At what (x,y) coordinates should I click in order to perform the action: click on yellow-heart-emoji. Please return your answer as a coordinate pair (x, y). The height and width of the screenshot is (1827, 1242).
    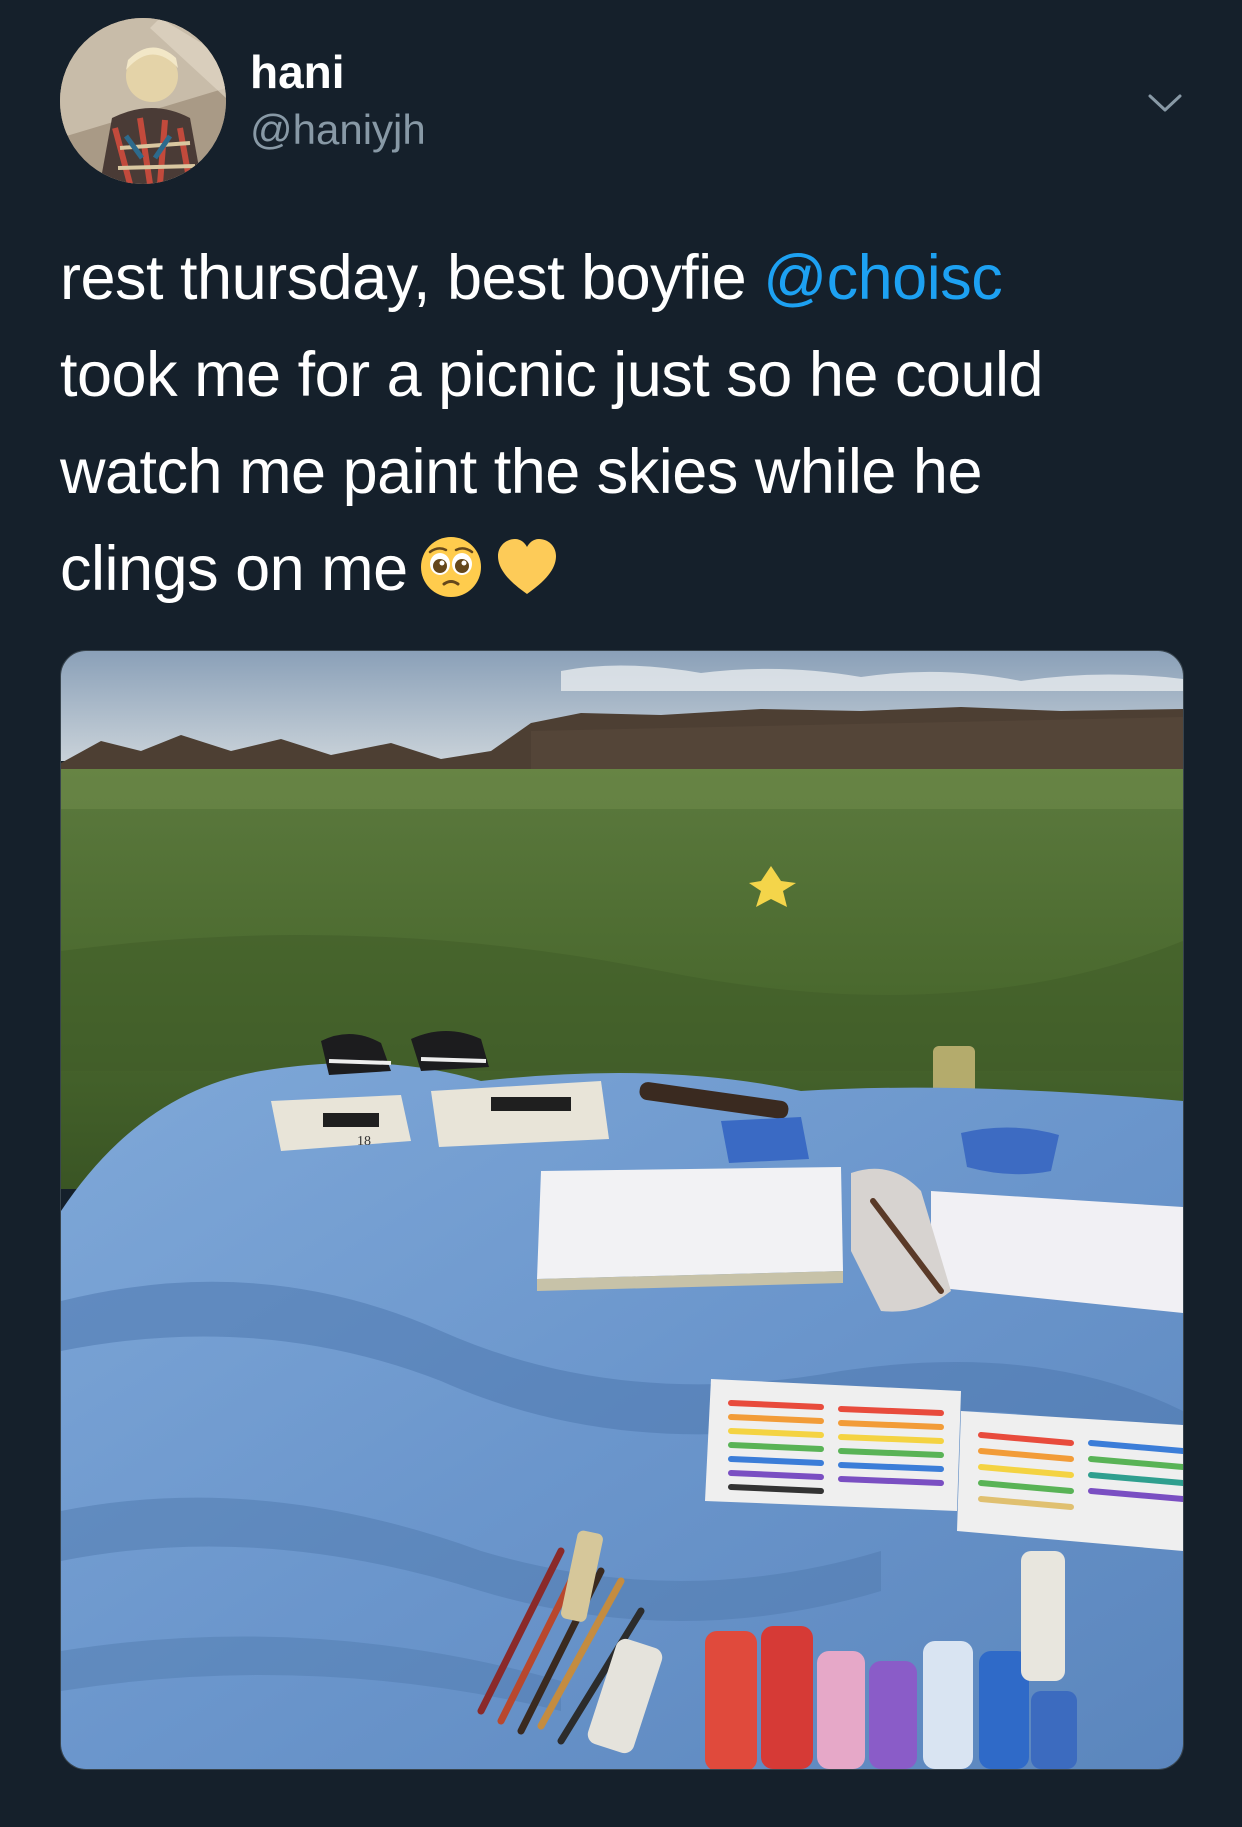
    Looking at the image, I should click on (527, 567).